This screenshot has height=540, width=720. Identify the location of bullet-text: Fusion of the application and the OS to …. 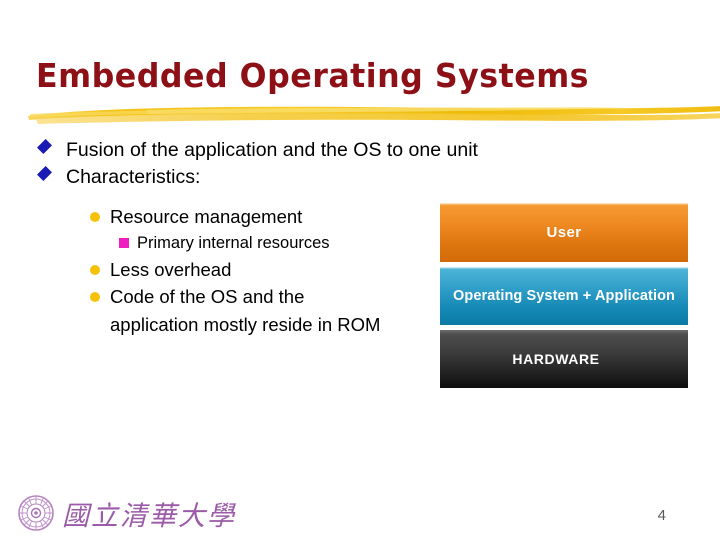
(272, 150).